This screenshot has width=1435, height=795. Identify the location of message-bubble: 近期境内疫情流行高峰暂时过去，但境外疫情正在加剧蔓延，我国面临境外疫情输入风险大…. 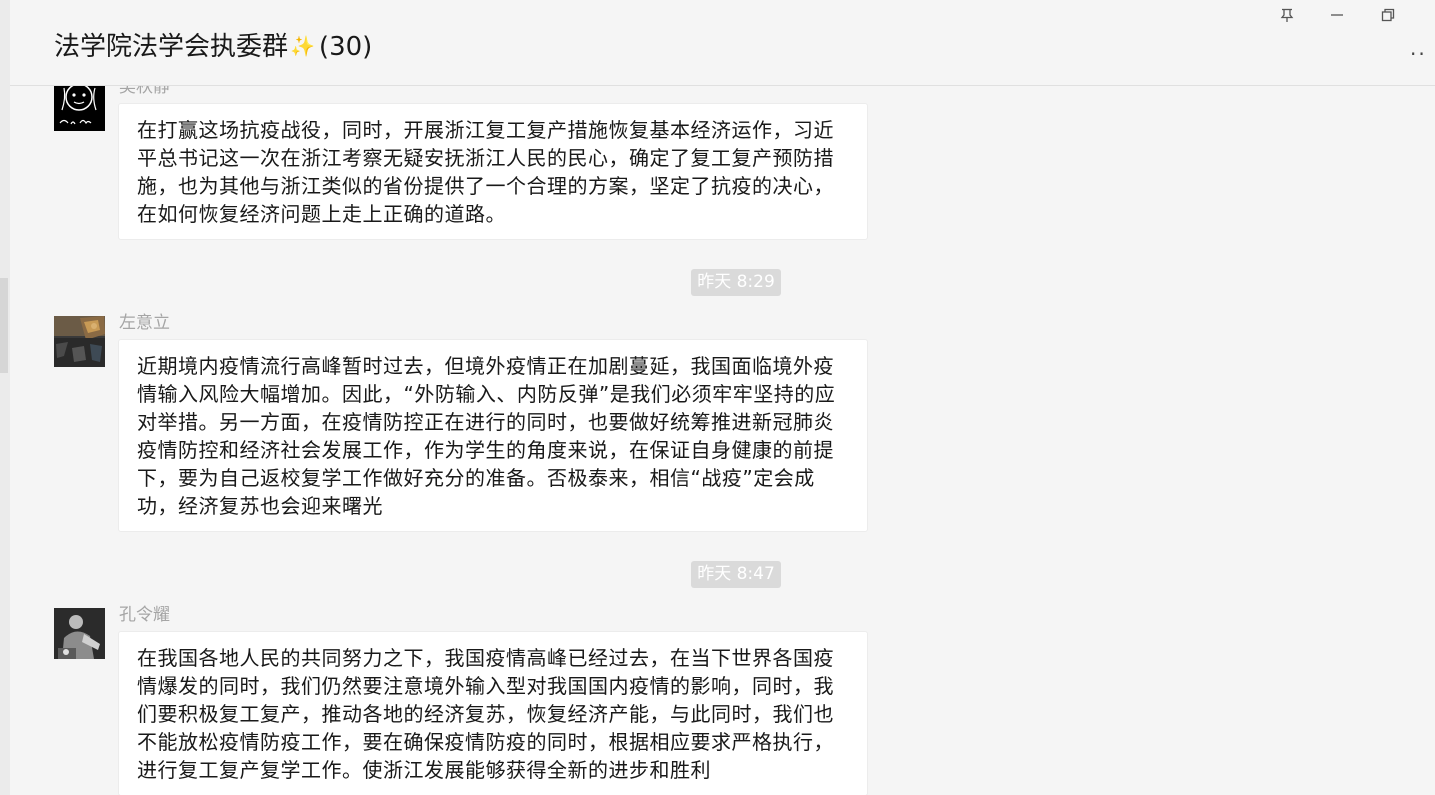
(493, 435).